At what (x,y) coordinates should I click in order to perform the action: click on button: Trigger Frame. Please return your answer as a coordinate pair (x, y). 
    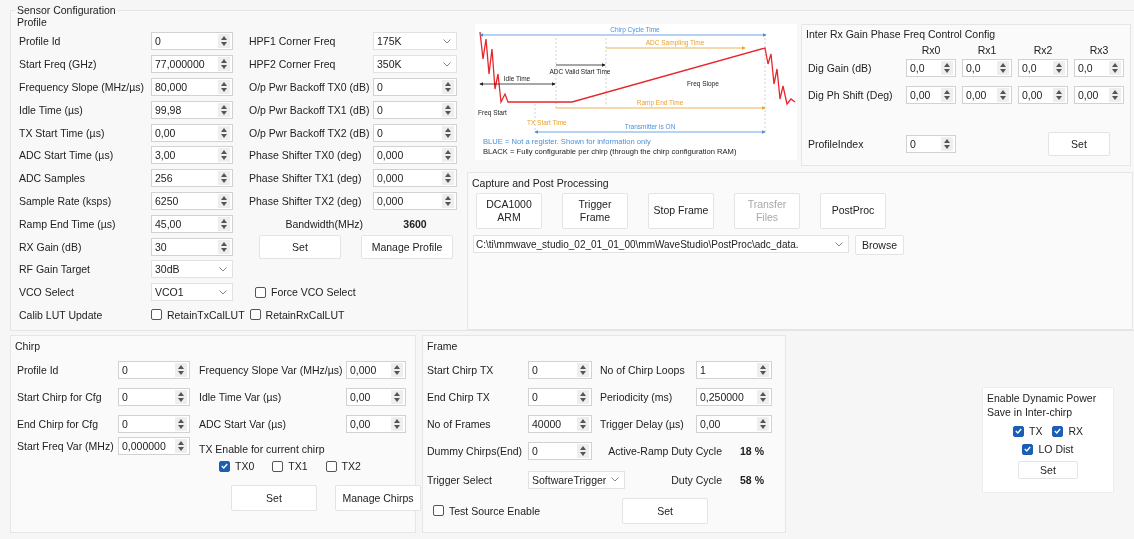
    Looking at the image, I should click on (595, 211).